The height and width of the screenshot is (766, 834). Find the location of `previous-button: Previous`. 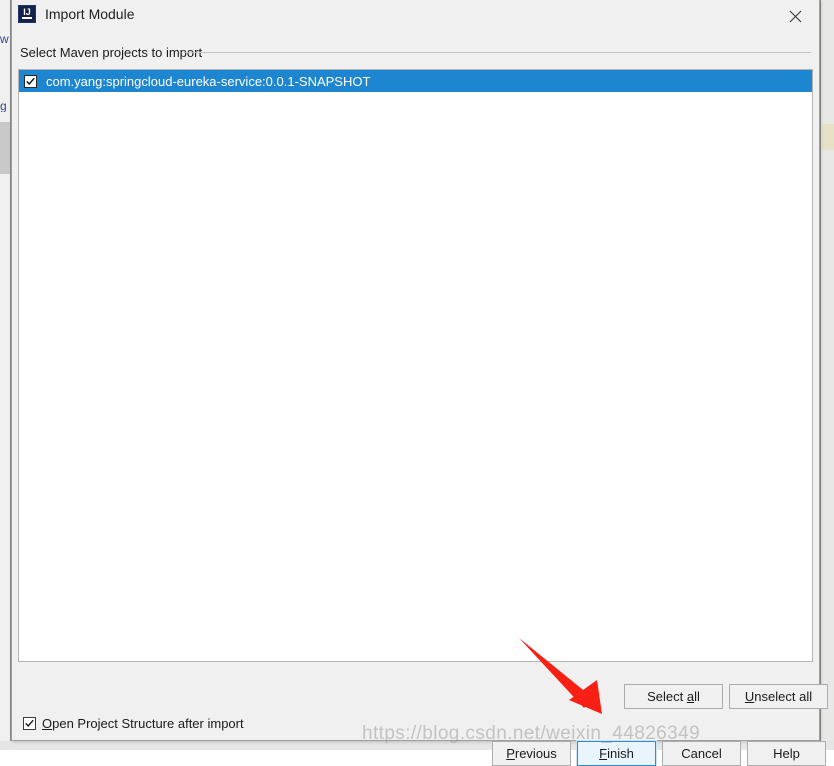

previous-button: Previous is located at coordinates (531, 753).